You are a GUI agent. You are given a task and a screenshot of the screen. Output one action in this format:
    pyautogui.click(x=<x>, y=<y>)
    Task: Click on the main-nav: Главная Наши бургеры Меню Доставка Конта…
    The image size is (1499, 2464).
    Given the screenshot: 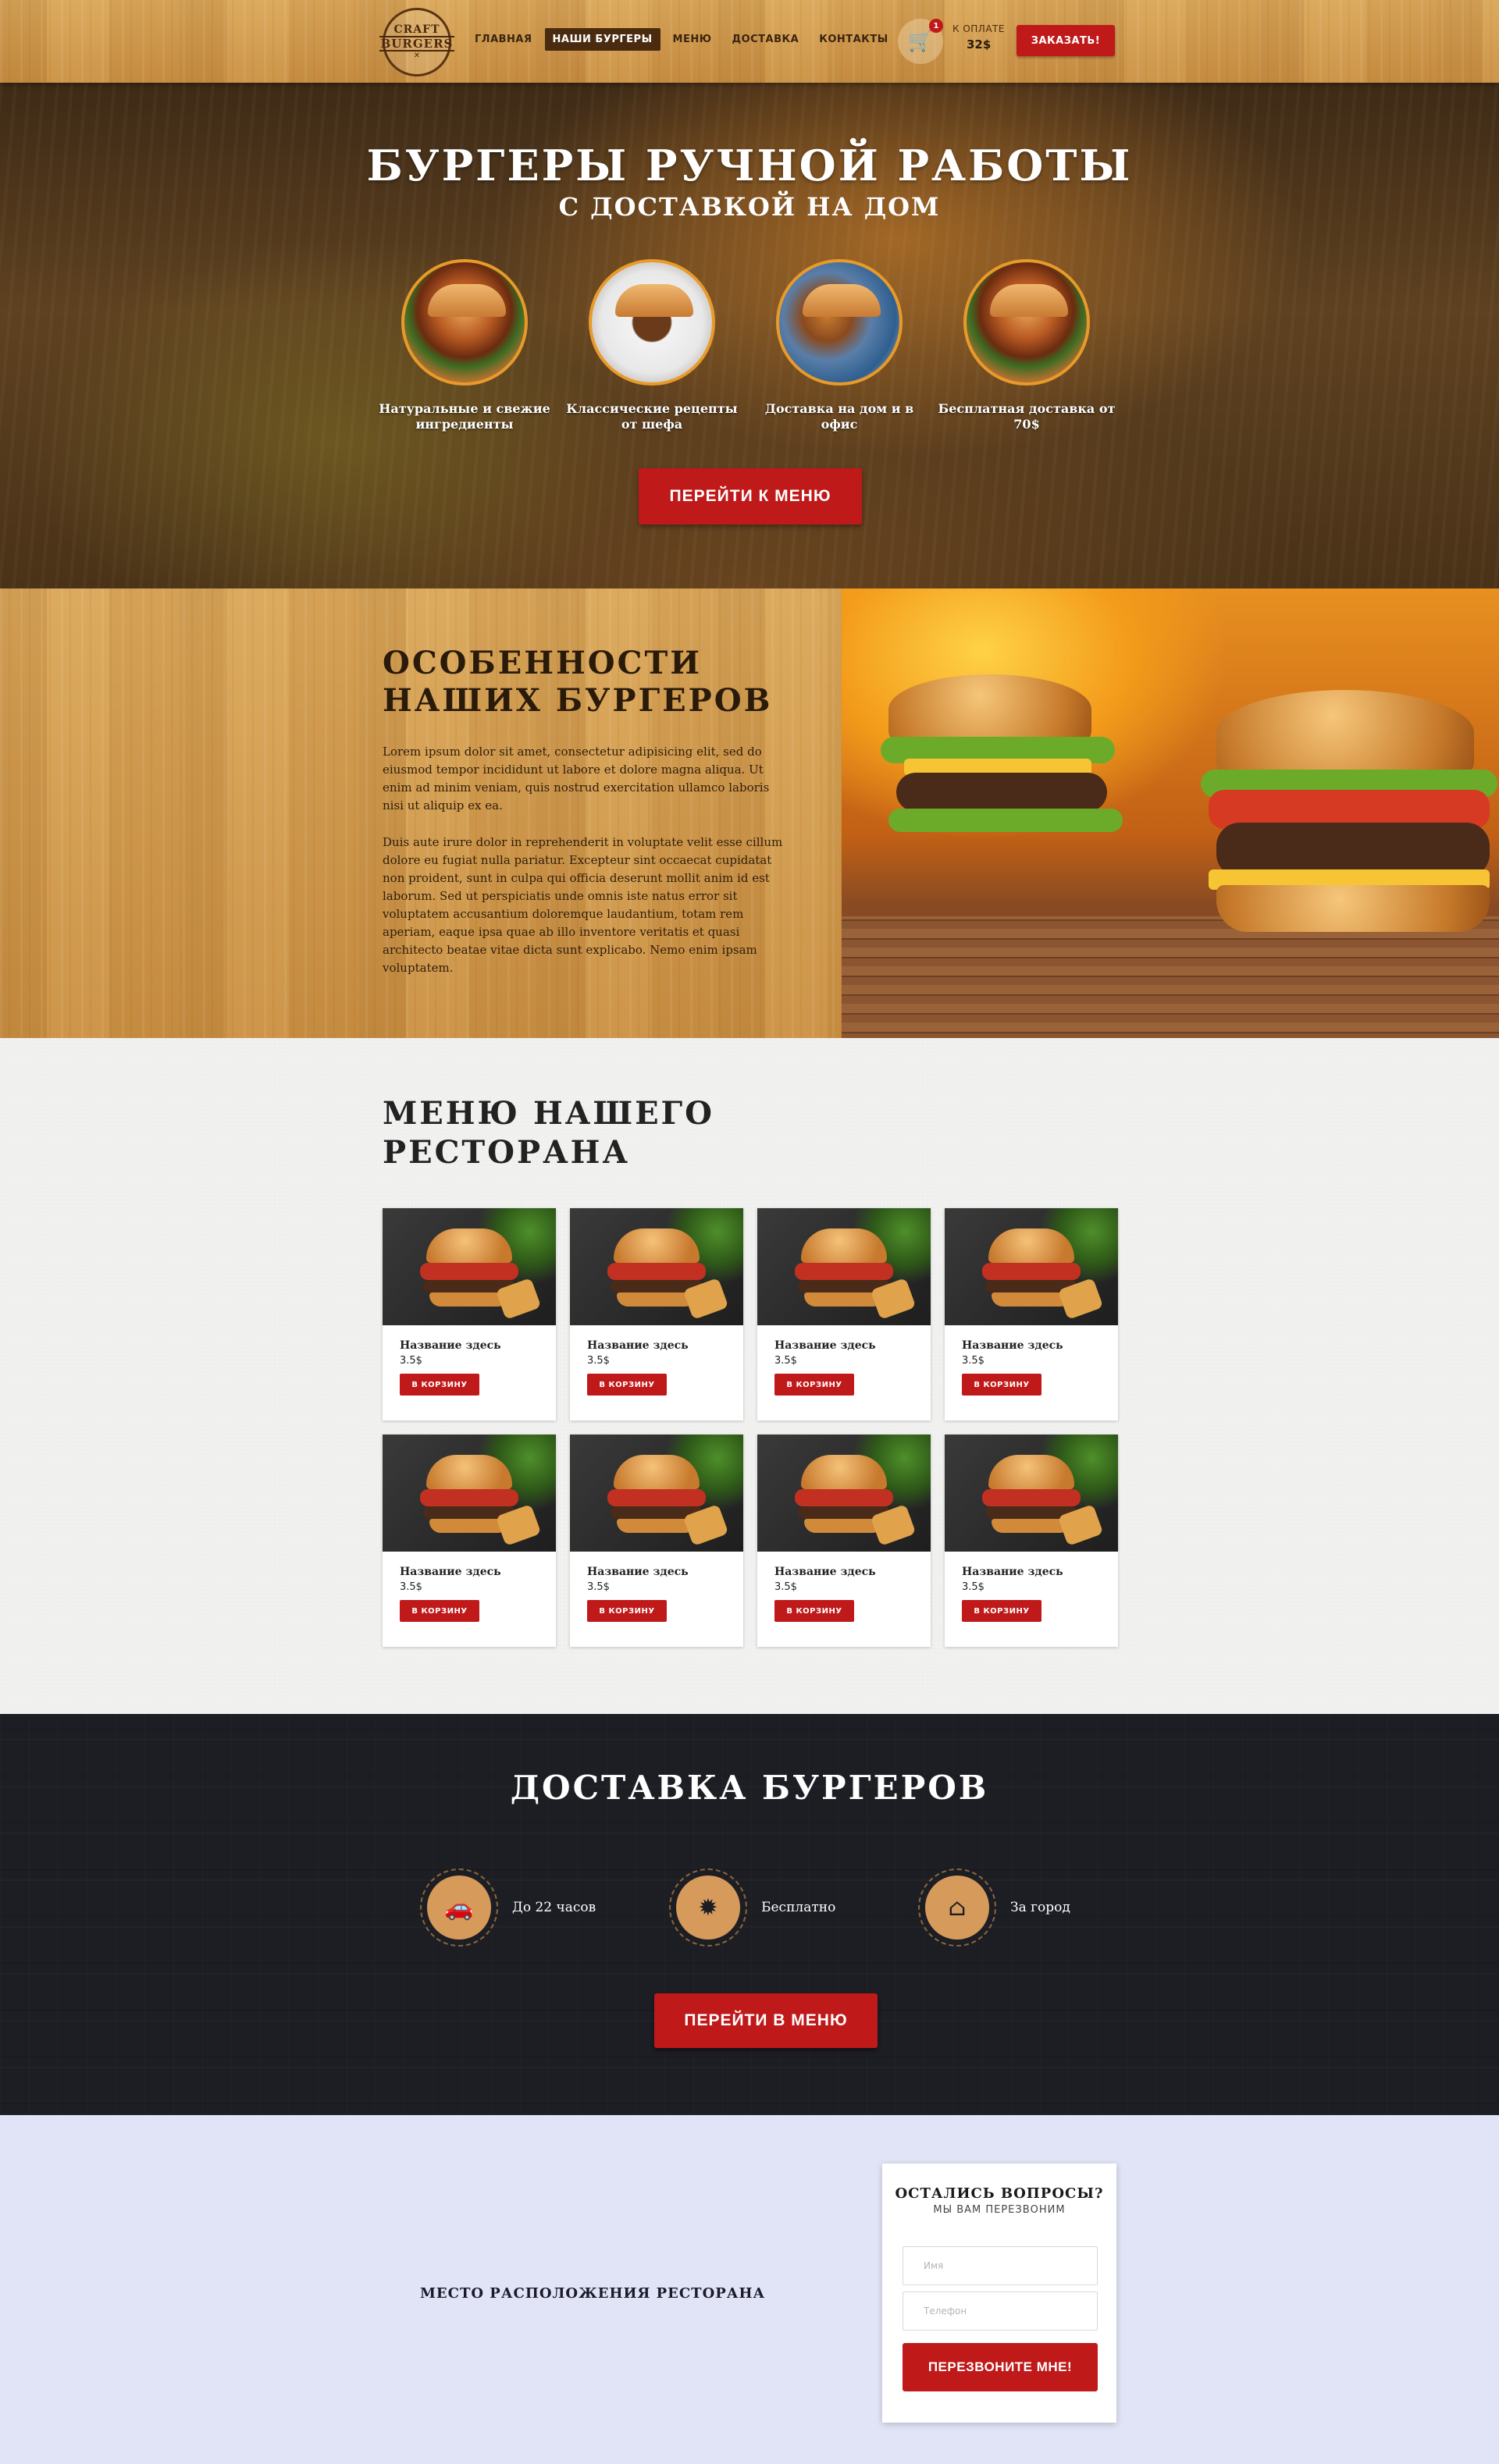 What is the action you would take?
    pyautogui.click(x=681, y=39)
    